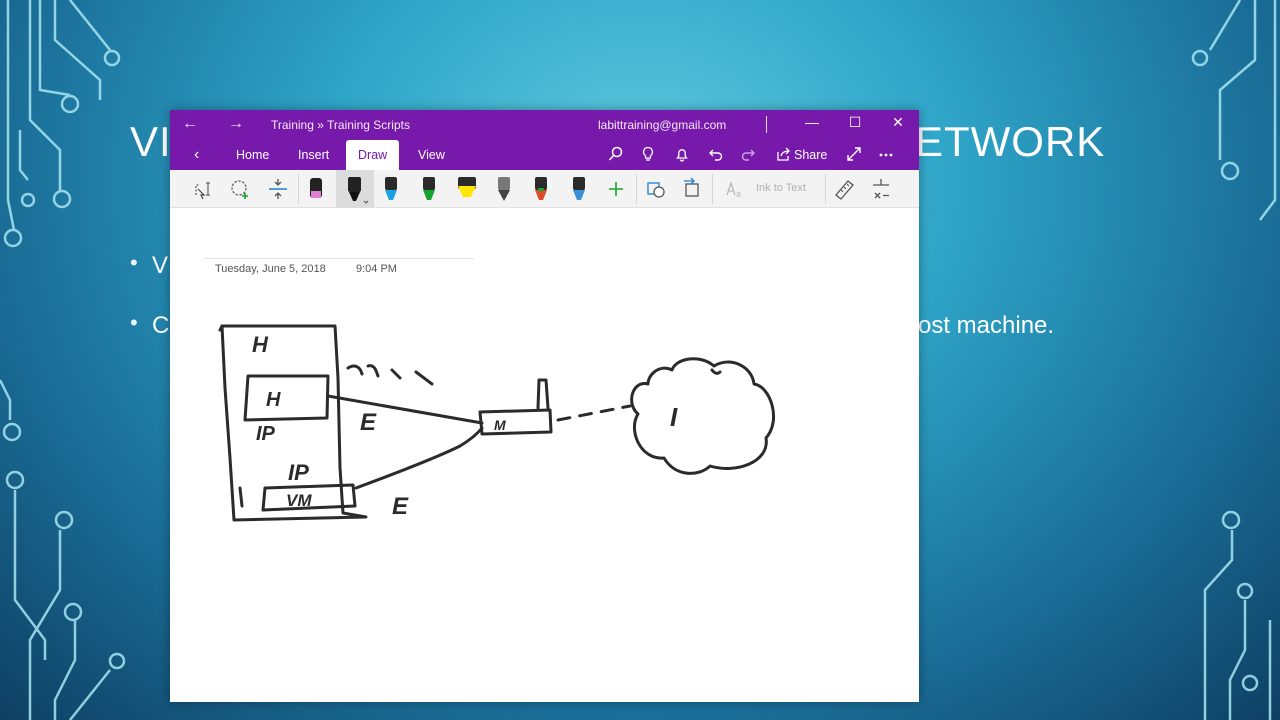 Image resolution: width=1280 pixels, height=720 pixels. What do you see at coordinates (648, 156) in the screenshot?
I see `lightbulb-icon` at bounding box center [648, 156].